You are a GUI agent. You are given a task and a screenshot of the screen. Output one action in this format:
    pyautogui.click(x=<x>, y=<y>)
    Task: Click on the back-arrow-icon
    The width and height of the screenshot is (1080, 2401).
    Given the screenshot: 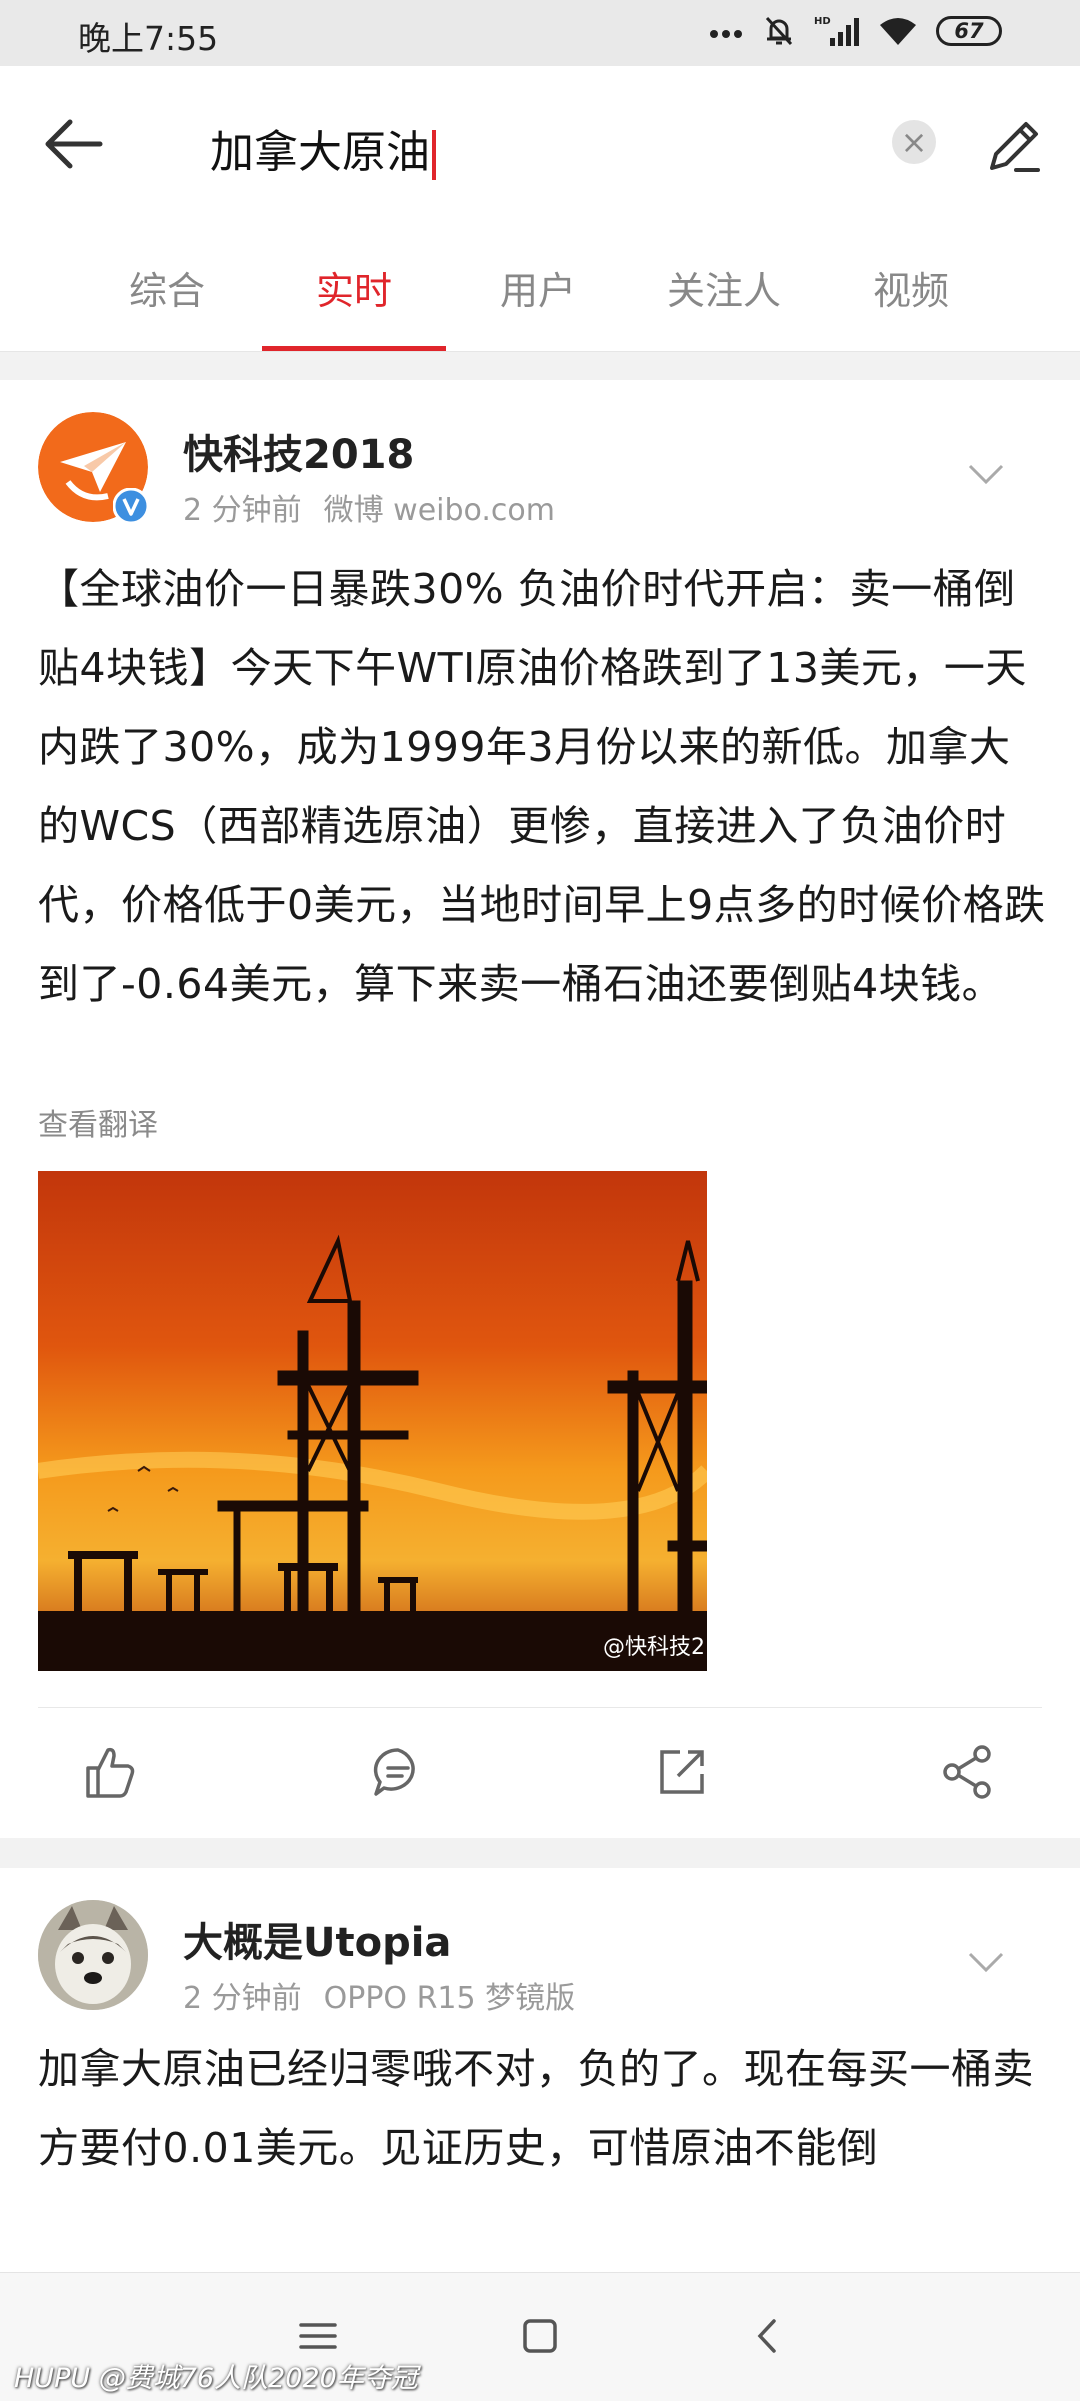 What is the action you would take?
    pyautogui.click(x=75, y=144)
    